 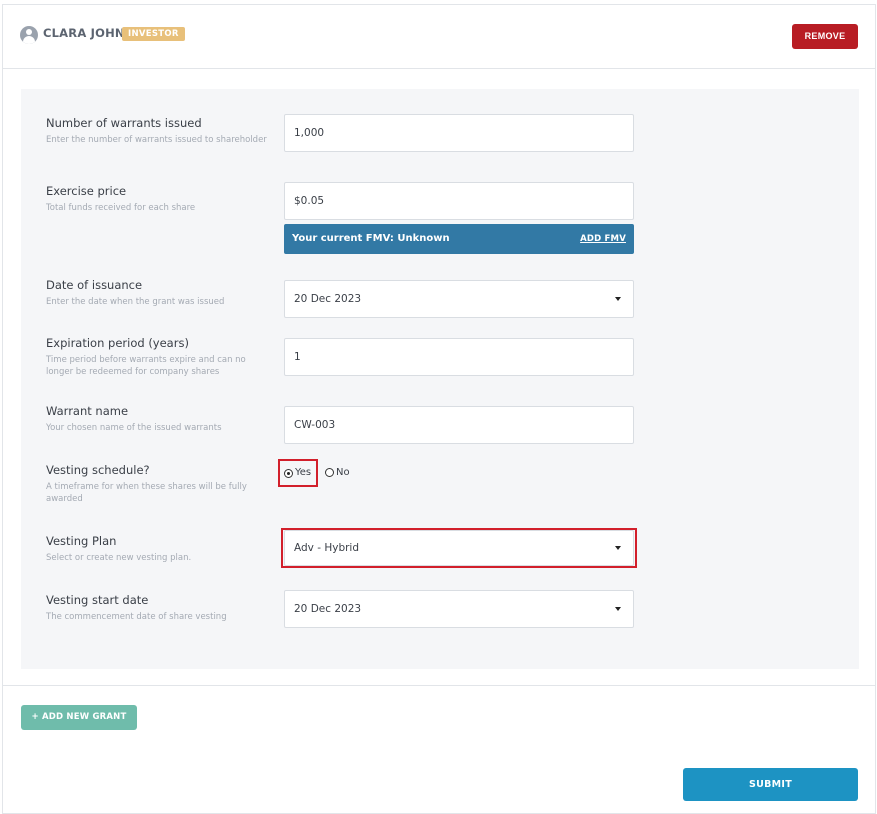 I want to click on date-of-issuance-help: Enter the date when the grant was issued, so click(x=135, y=302).